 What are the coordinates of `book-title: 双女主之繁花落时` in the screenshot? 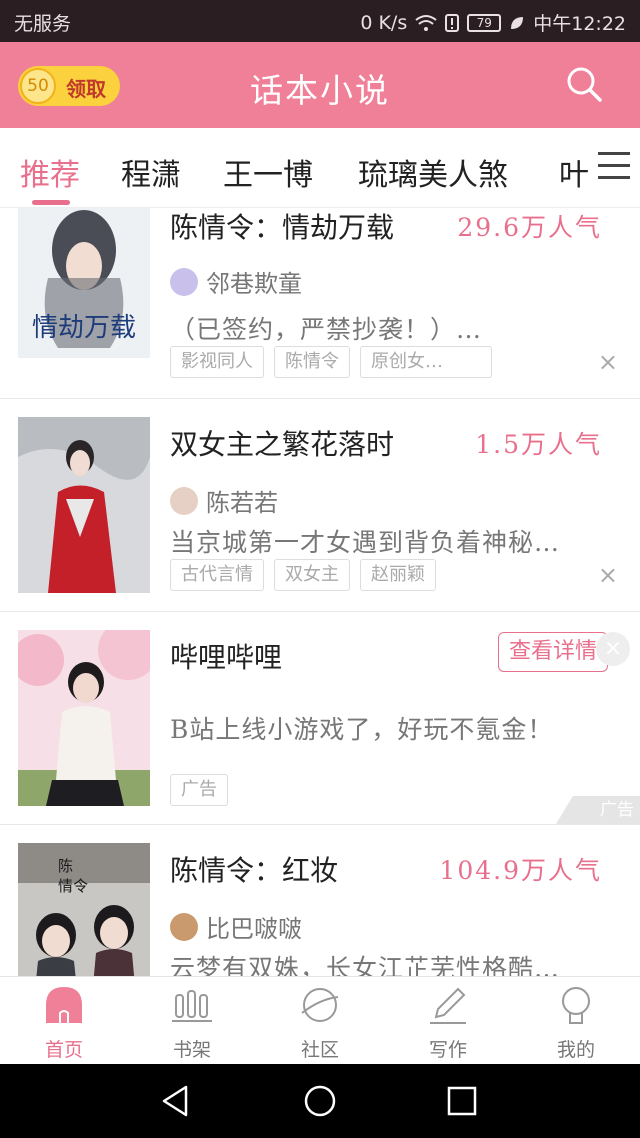 It's located at (282, 443).